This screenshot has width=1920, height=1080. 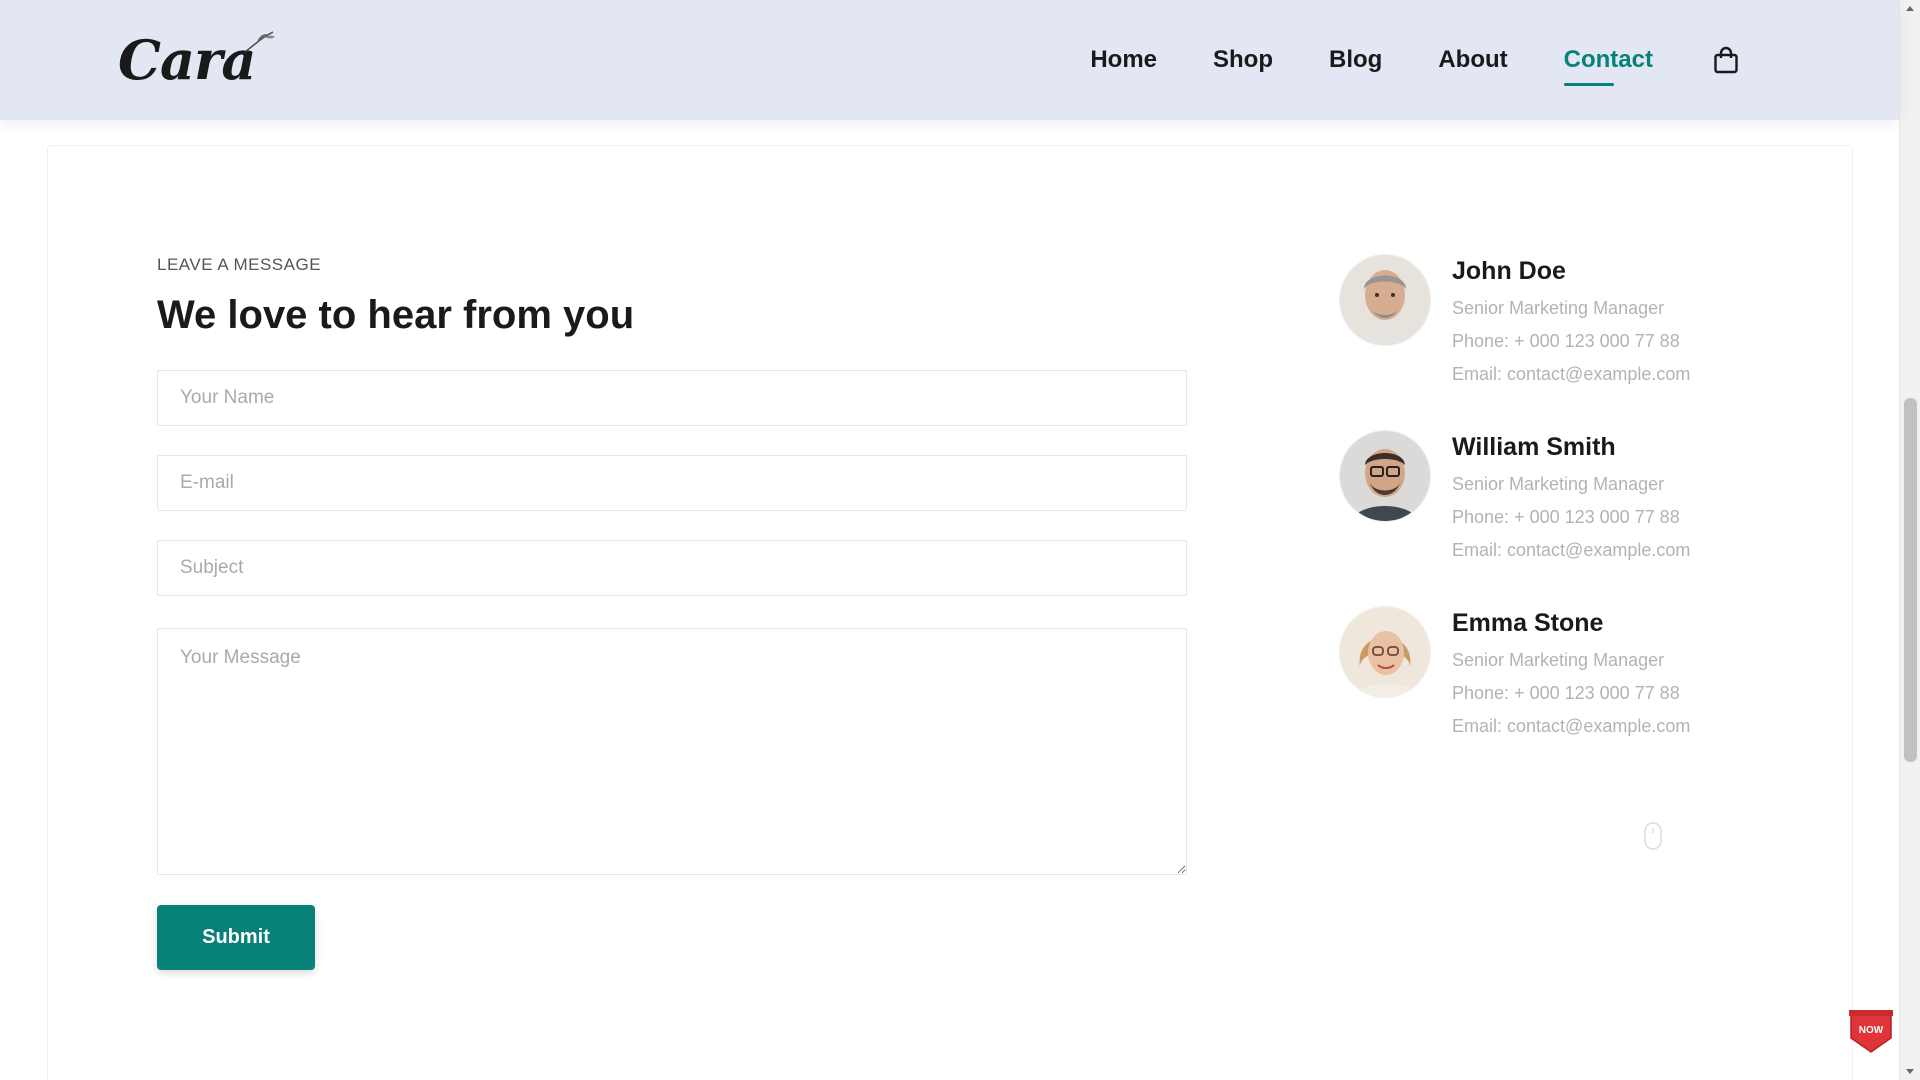 I want to click on page-scrollbar, so click(x=1909, y=540).